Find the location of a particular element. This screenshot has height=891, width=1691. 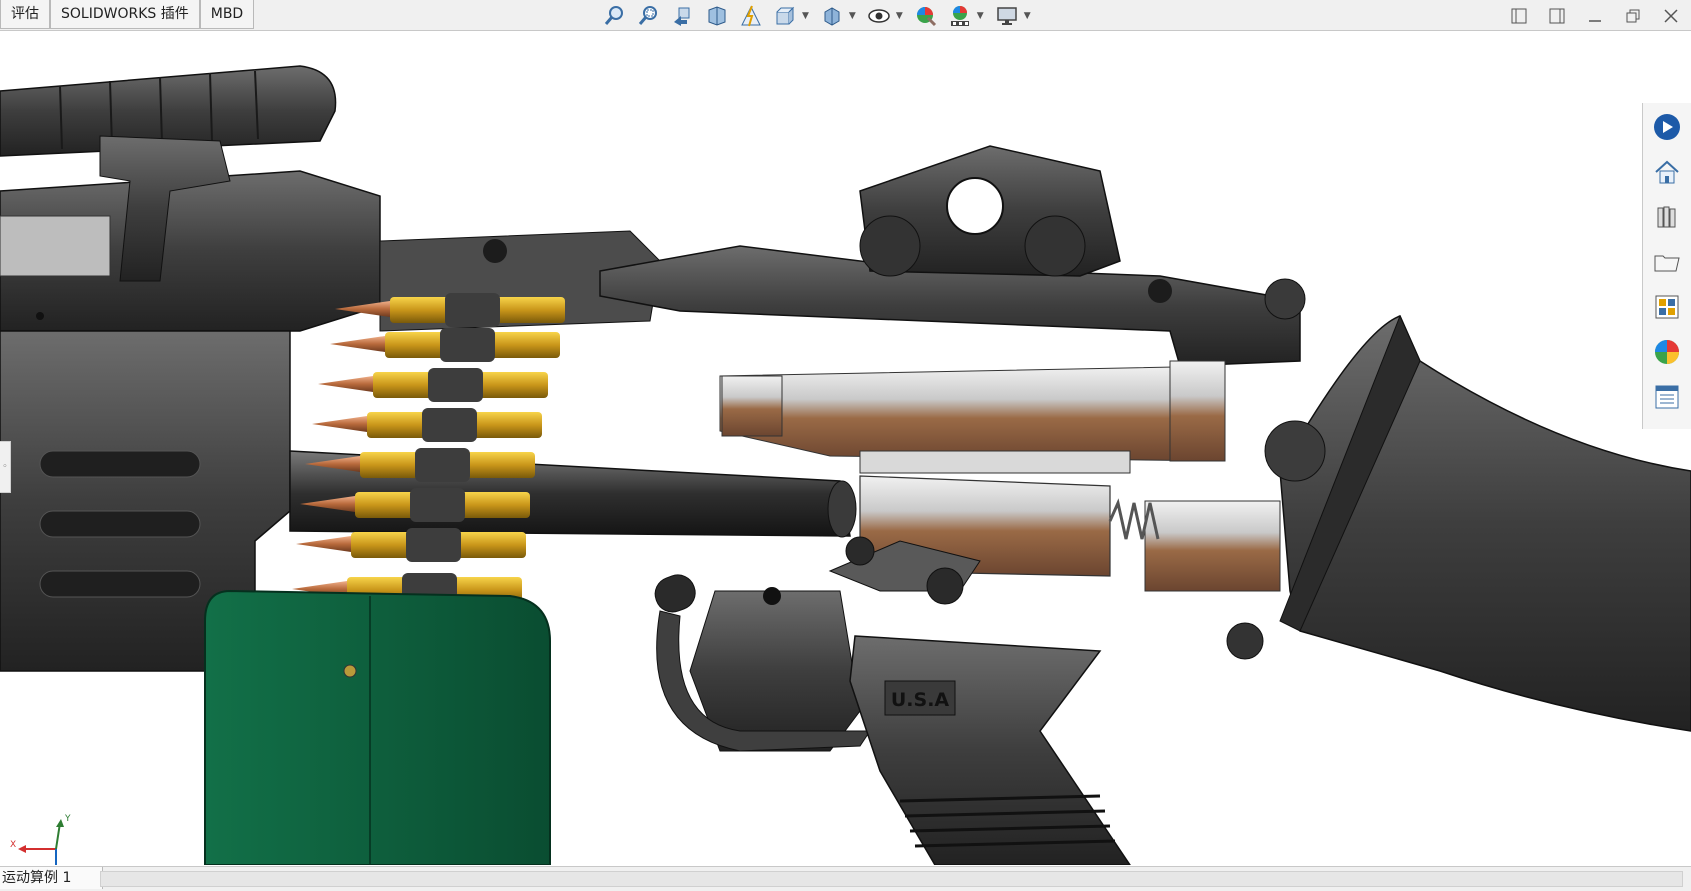

bolt-block is located at coordinates (1212, 546).